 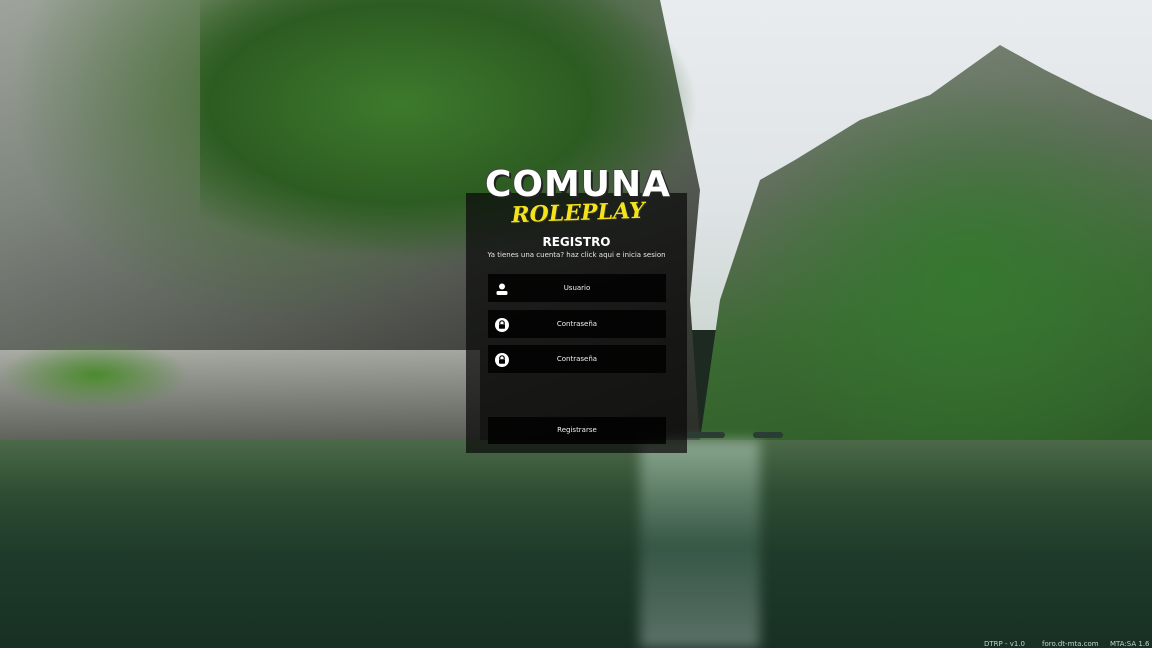 I want to click on register-button: Registrarse, so click(x=577, y=430).